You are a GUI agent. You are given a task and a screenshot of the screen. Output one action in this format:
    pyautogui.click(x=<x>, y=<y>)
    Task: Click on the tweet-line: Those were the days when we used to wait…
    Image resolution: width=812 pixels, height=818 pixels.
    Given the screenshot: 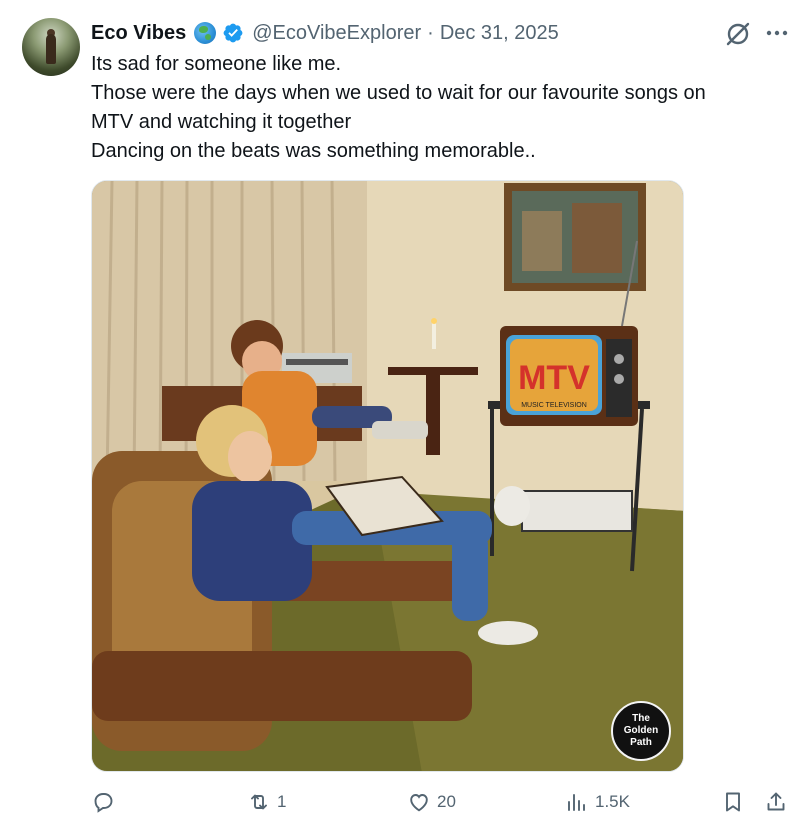 What is the action you would take?
    pyautogui.click(x=398, y=93)
    